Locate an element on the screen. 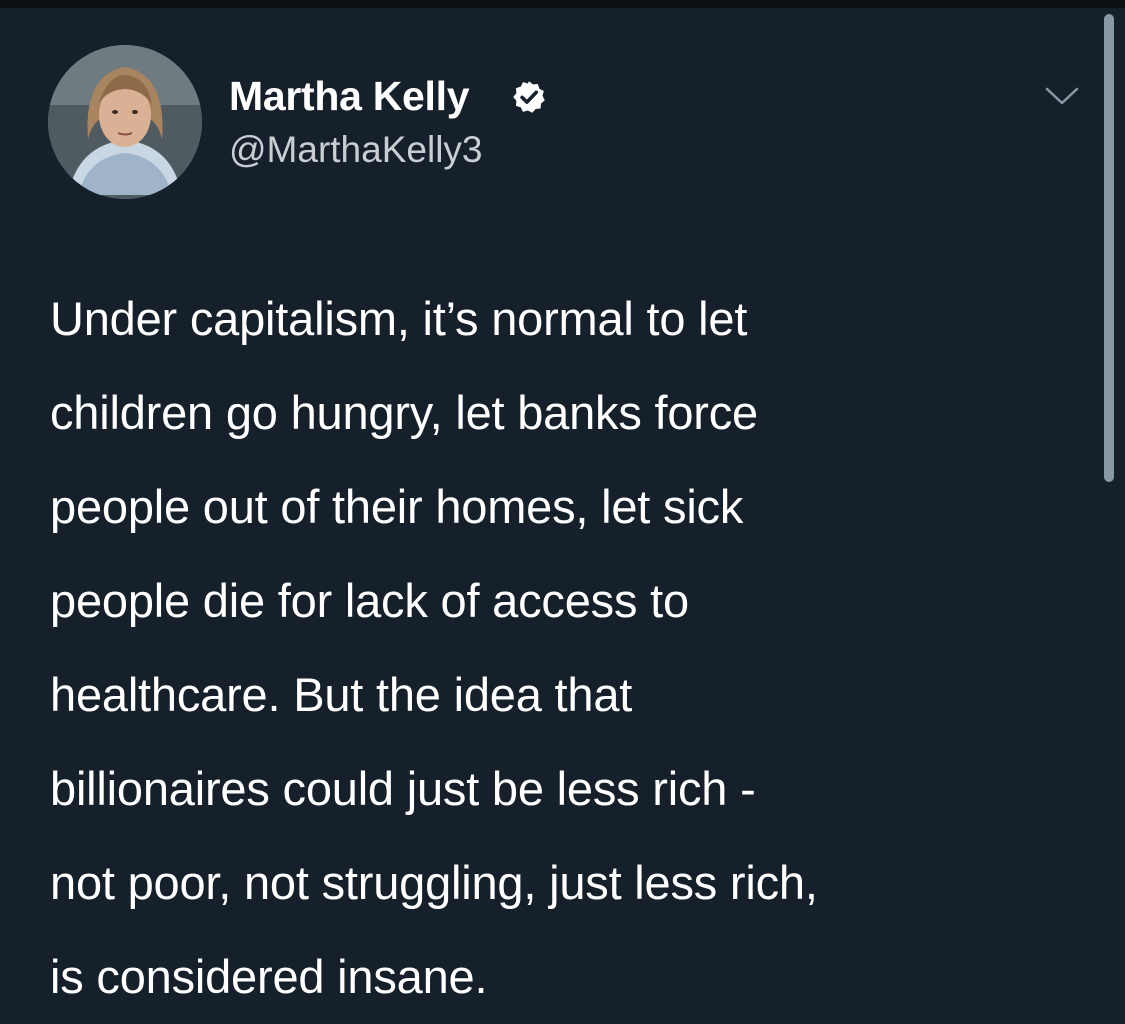 This screenshot has height=1024, width=1125. tweet-line: people die for lack of access to is located at coordinates (369, 600).